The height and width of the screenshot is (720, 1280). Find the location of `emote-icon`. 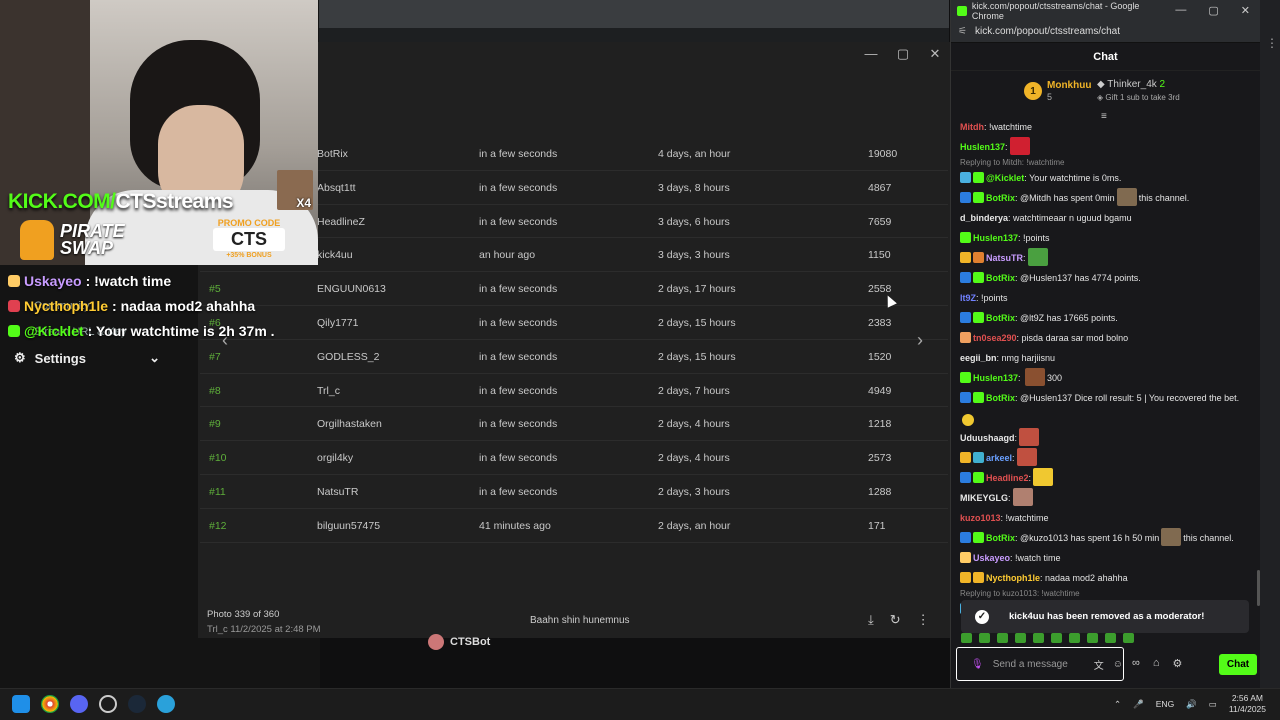

emote-icon is located at coordinates (1043, 477).